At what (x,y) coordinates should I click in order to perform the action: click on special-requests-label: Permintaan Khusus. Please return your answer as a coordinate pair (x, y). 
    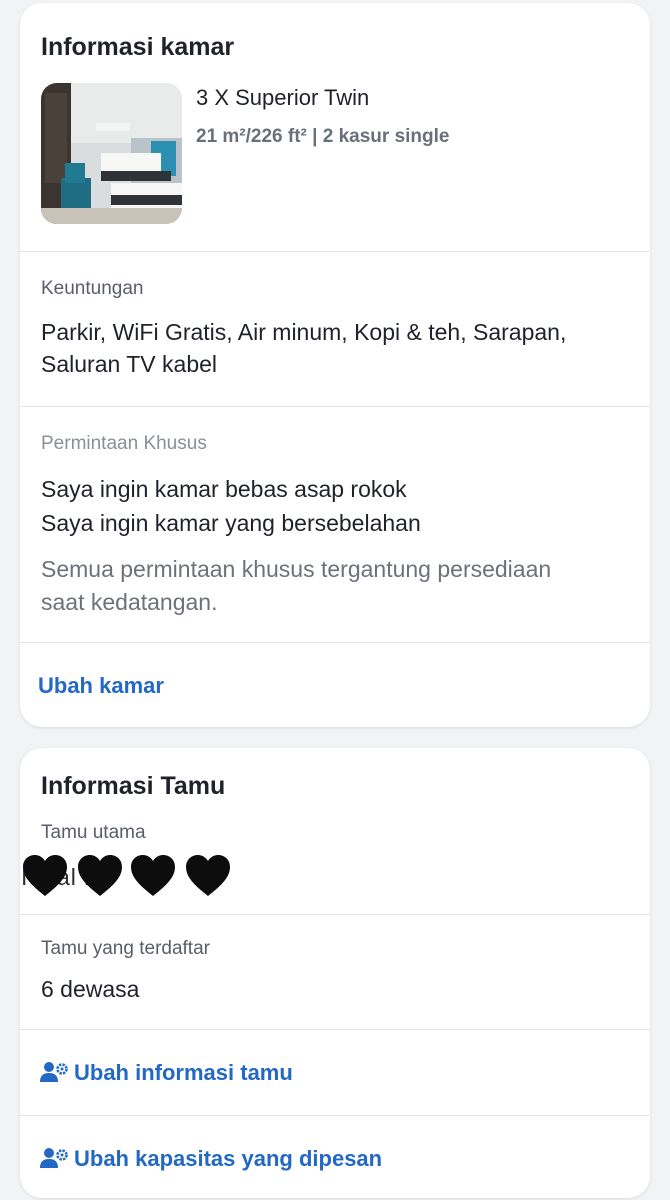
    Looking at the image, I should click on (124, 443).